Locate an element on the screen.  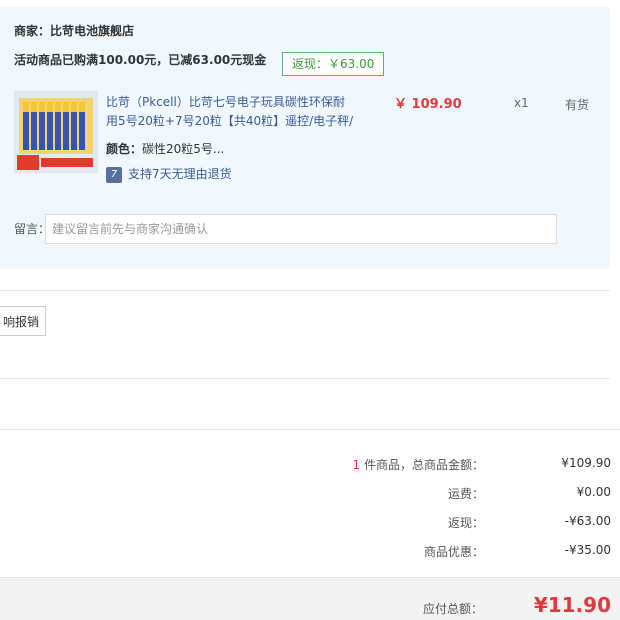
summary-goods-label: 1 件商品，总商品金额： is located at coordinates (418, 464).